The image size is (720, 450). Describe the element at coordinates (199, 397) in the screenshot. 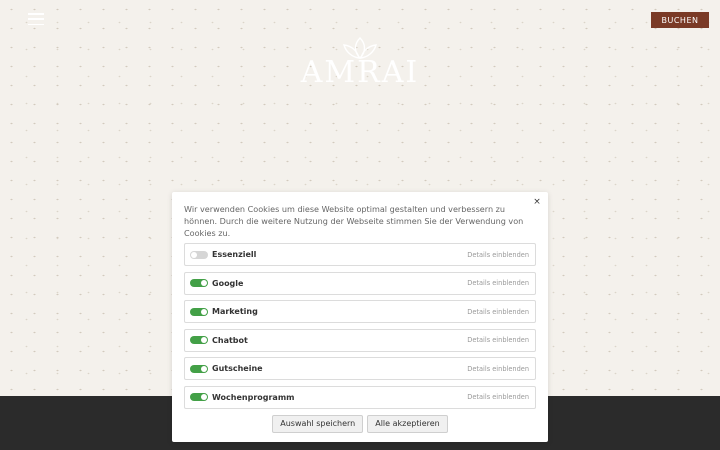

I see `toggle-switch-wochenprogramm` at that location.